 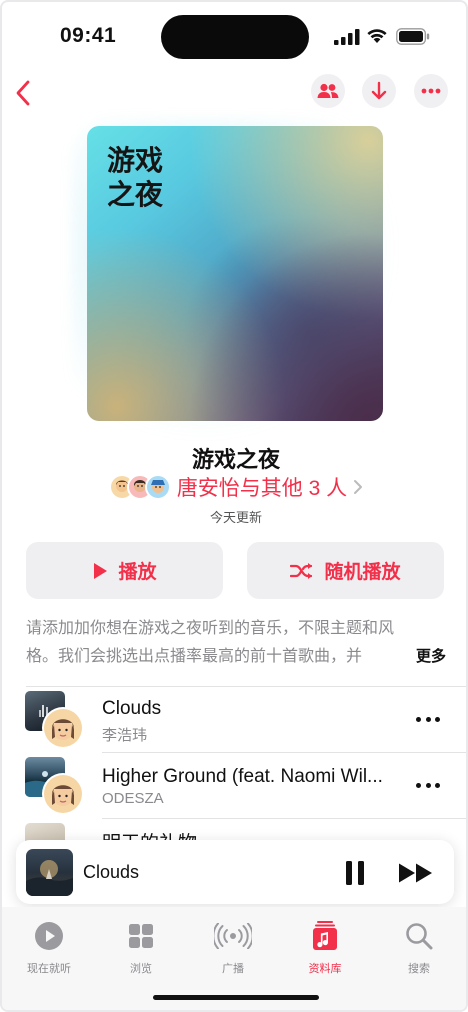 I want to click on play-button: 播放, so click(x=124, y=570).